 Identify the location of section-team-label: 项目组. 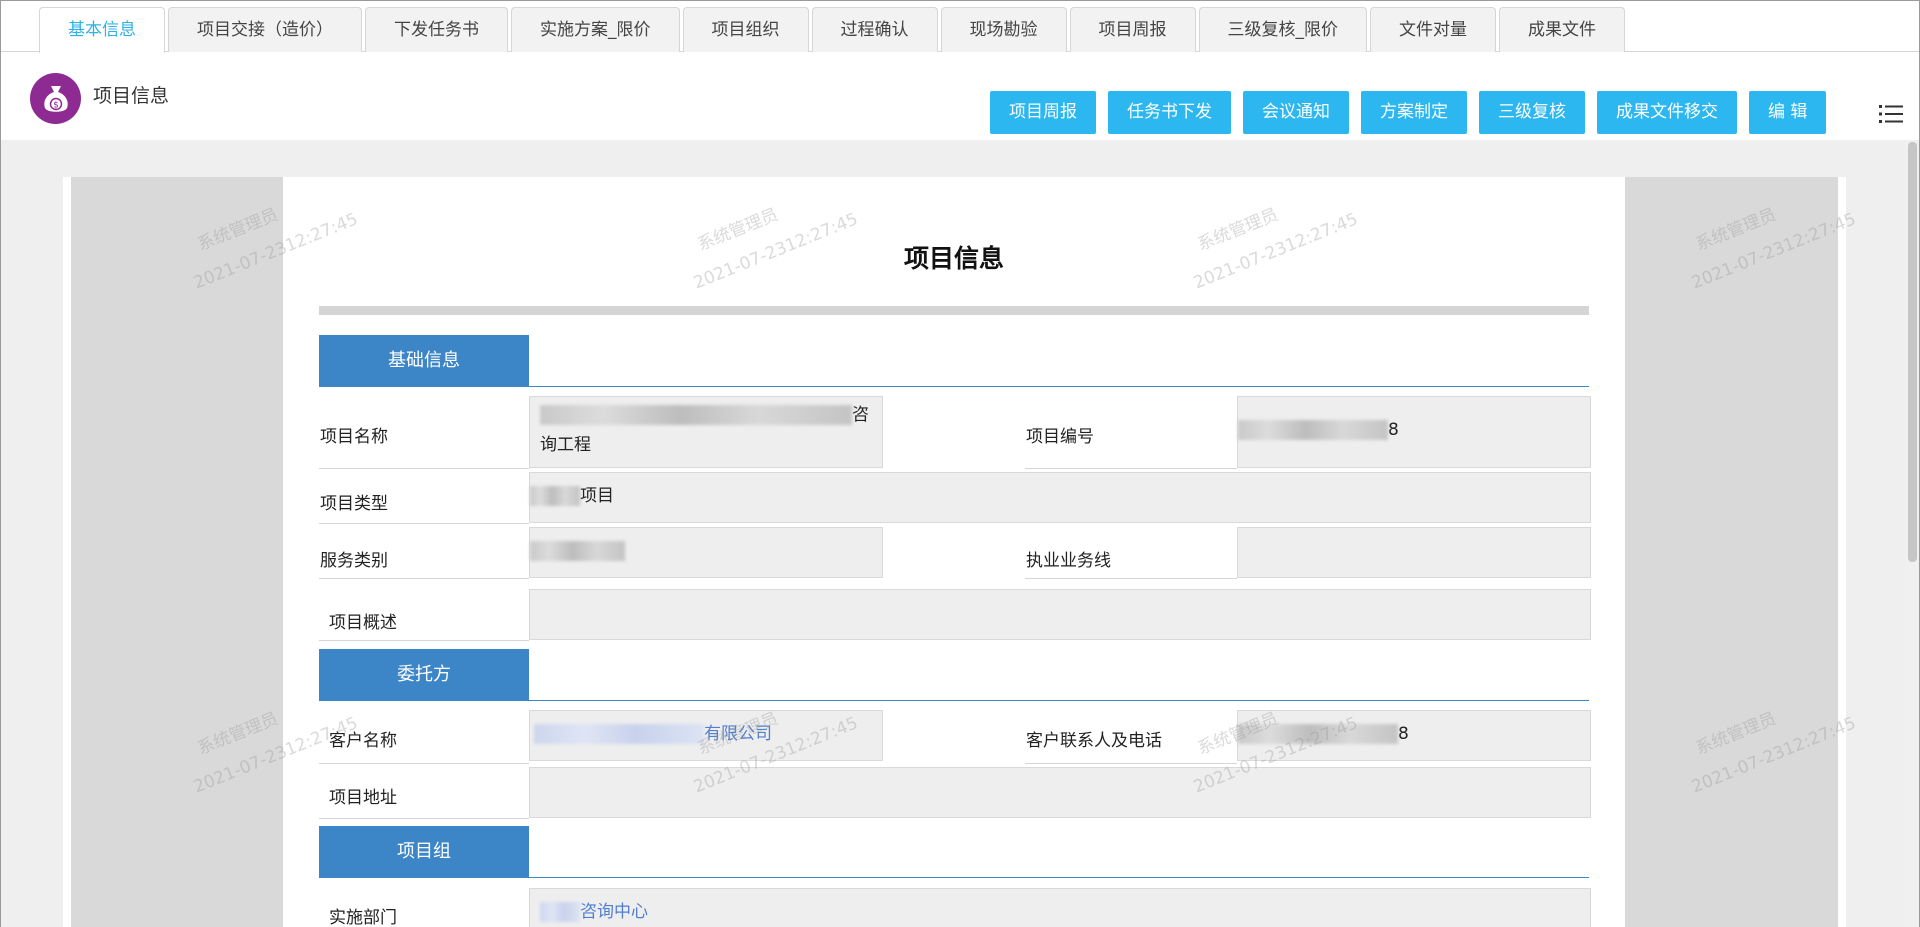
(424, 851).